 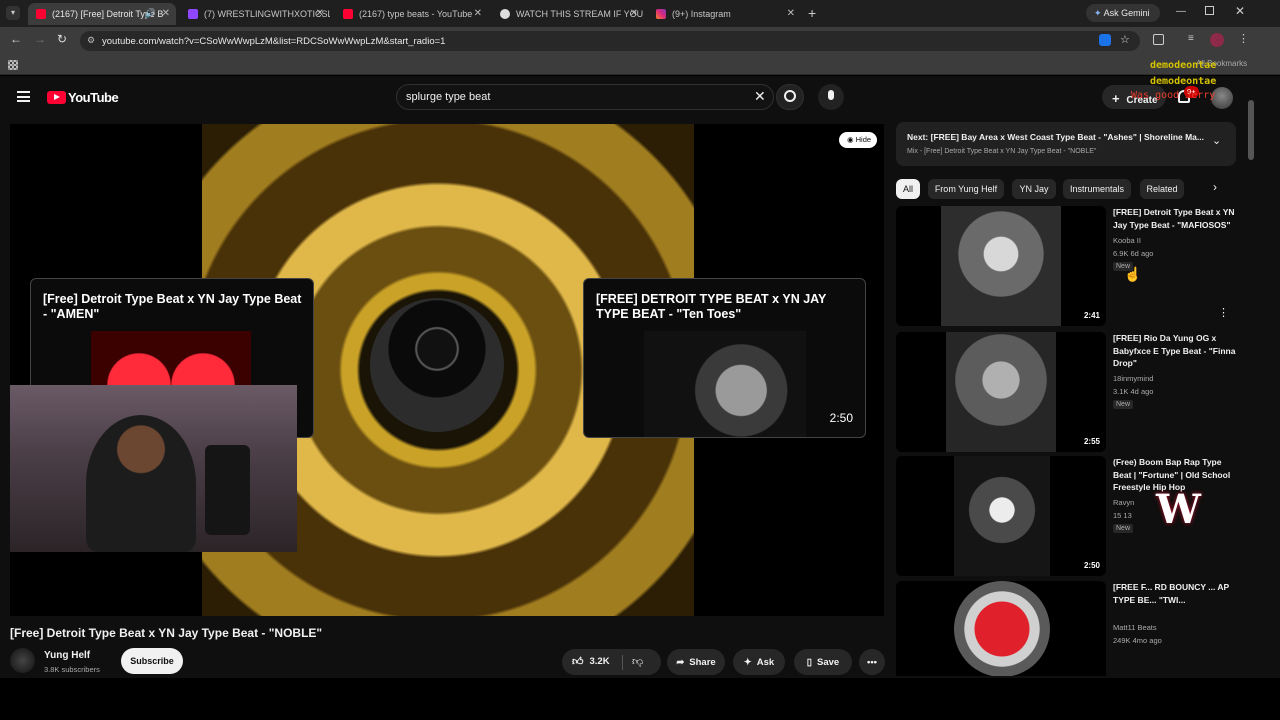 What do you see at coordinates (1216, 140) in the screenshot?
I see `chevron-down-icon: ⌄` at bounding box center [1216, 140].